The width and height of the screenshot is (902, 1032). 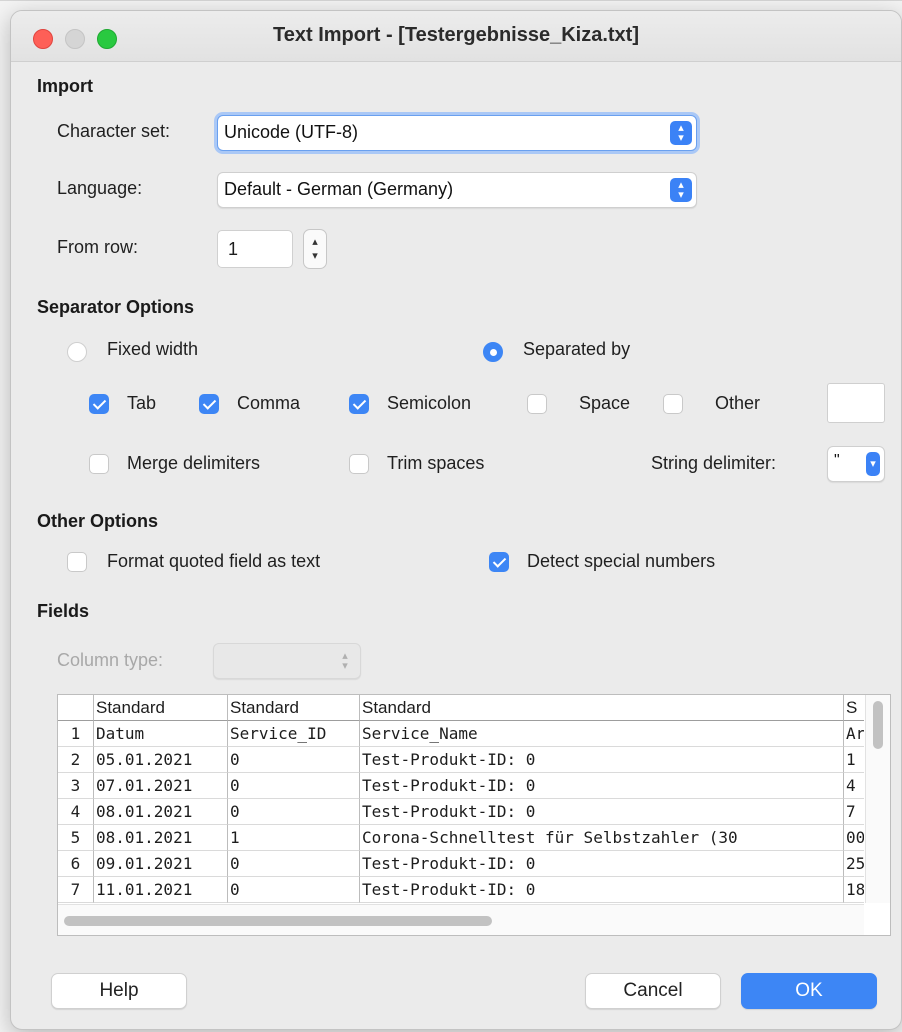 What do you see at coordinates (153, 349) in the screenshot?
I see `fixed-width-label: Fixed width` at bounding box center [153, 349].